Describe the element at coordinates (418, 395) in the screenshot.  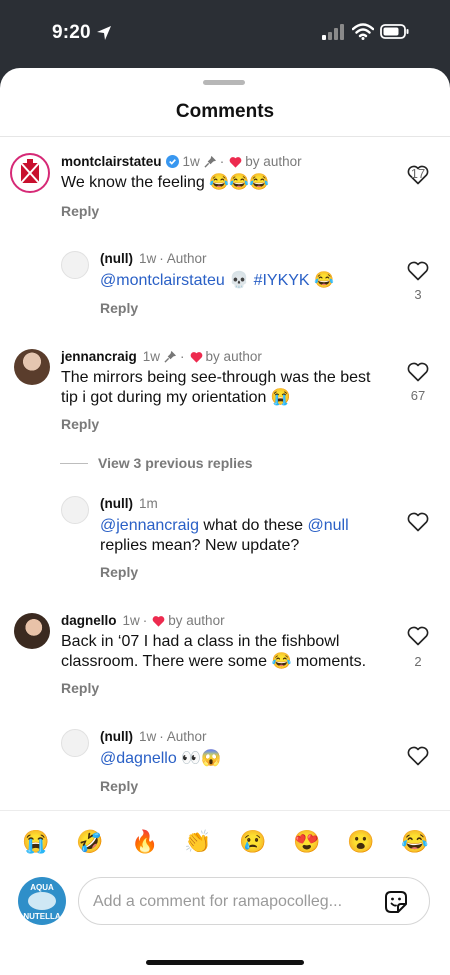
I see `like-count: 67` at that location.